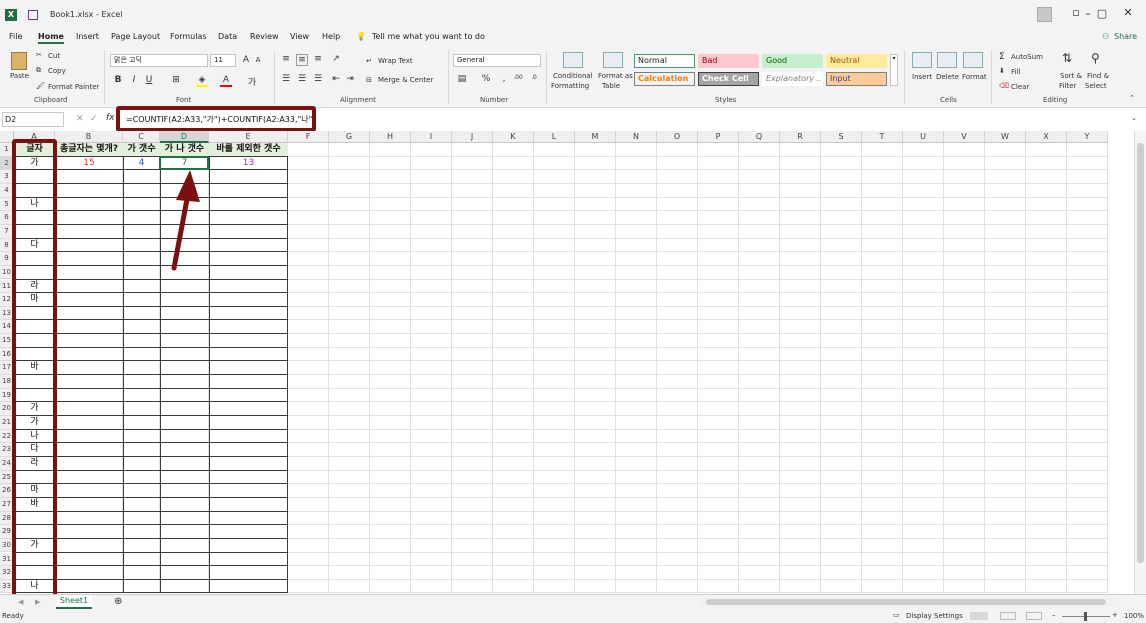 The width and height of the screenshot is (1146, 623). What do you see at coordinates (74, 602) in the screenshot?
I see `sheet-tab-sheet1: Sheet1` at bounding box center [74, 602].